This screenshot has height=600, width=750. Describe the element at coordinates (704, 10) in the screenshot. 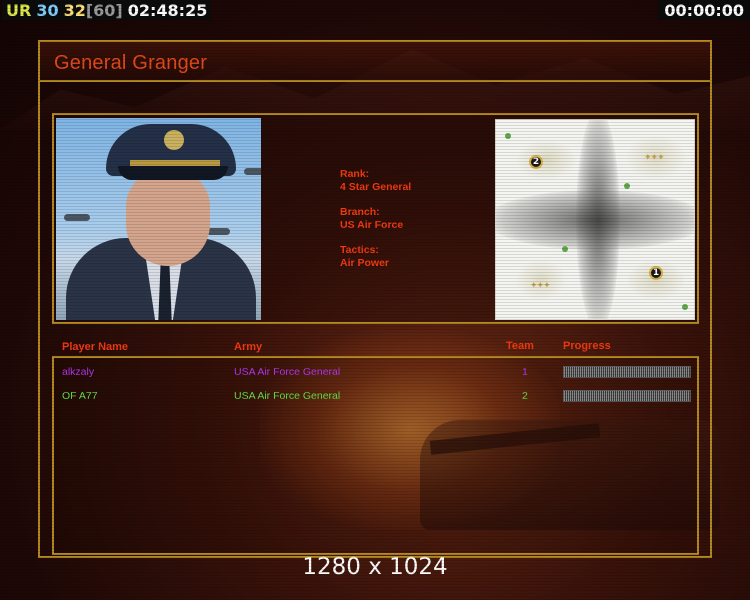

I see `hud-timer: 00:00:00` at that location.